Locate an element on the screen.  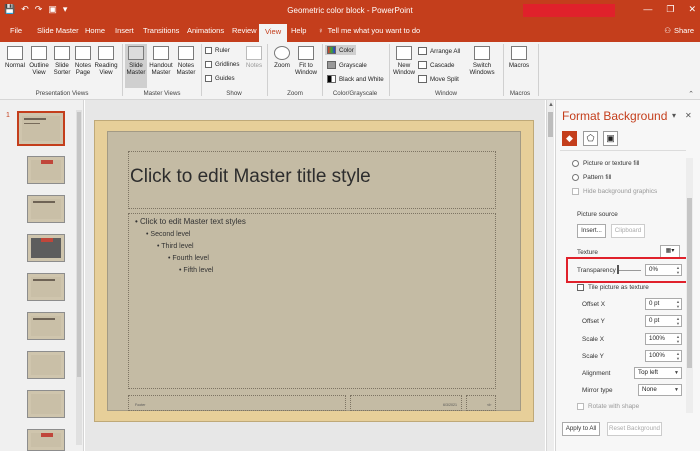
tile-label: Tile picture as texture is located at coordinates (618, 287).